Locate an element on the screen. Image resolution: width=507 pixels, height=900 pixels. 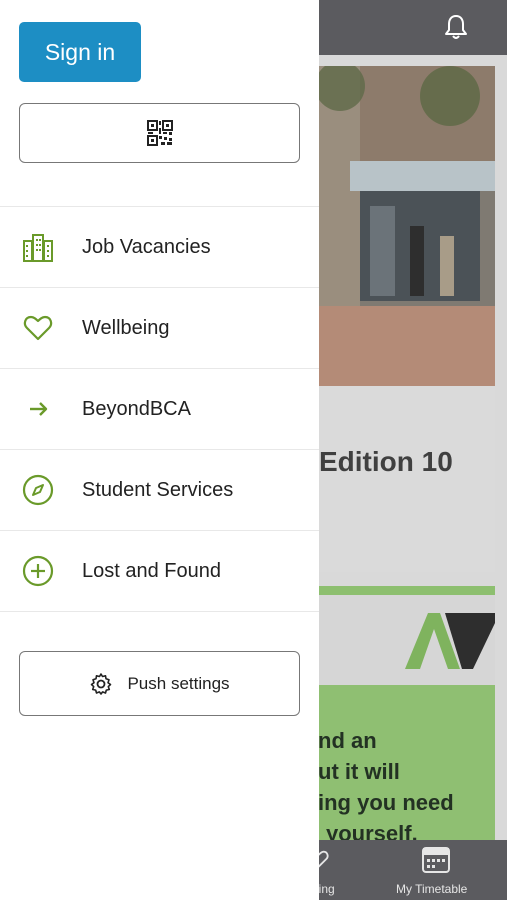
push-settings-label: Push settings is located at coordinates (178, 683).